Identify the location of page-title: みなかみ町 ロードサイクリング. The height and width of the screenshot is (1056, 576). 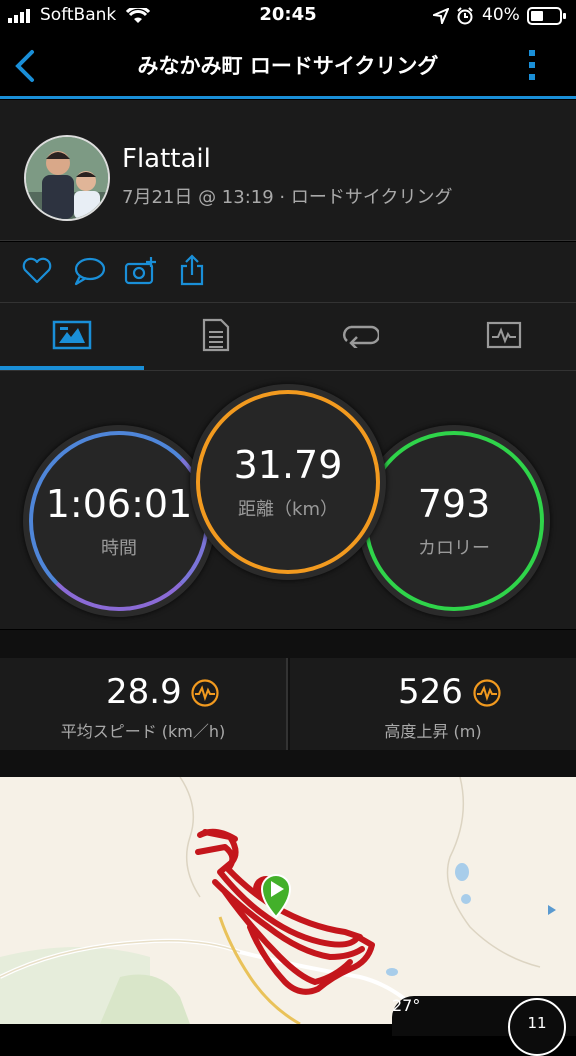
(288, 66).